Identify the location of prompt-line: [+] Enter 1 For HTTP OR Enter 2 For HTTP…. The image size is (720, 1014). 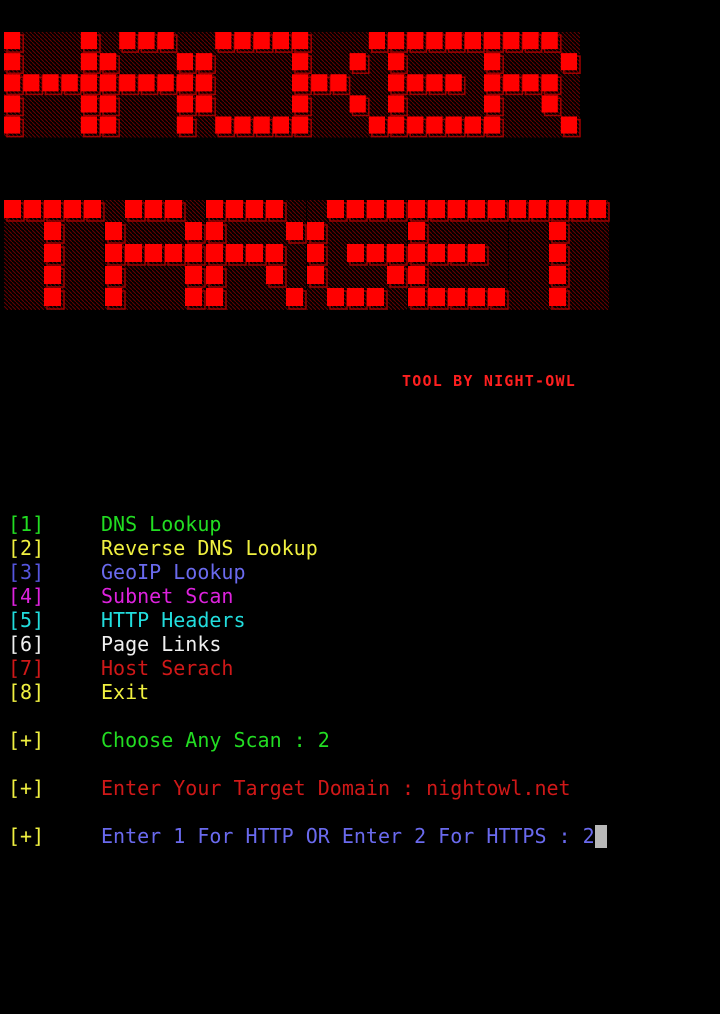
(307, 836).